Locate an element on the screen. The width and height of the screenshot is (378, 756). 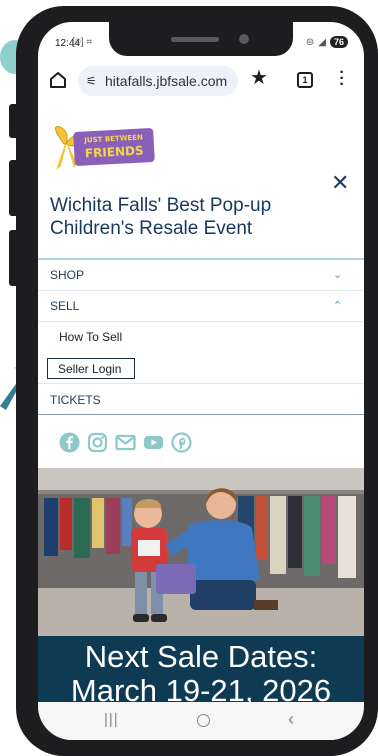
home-icon is located at coordinates (58, 80).